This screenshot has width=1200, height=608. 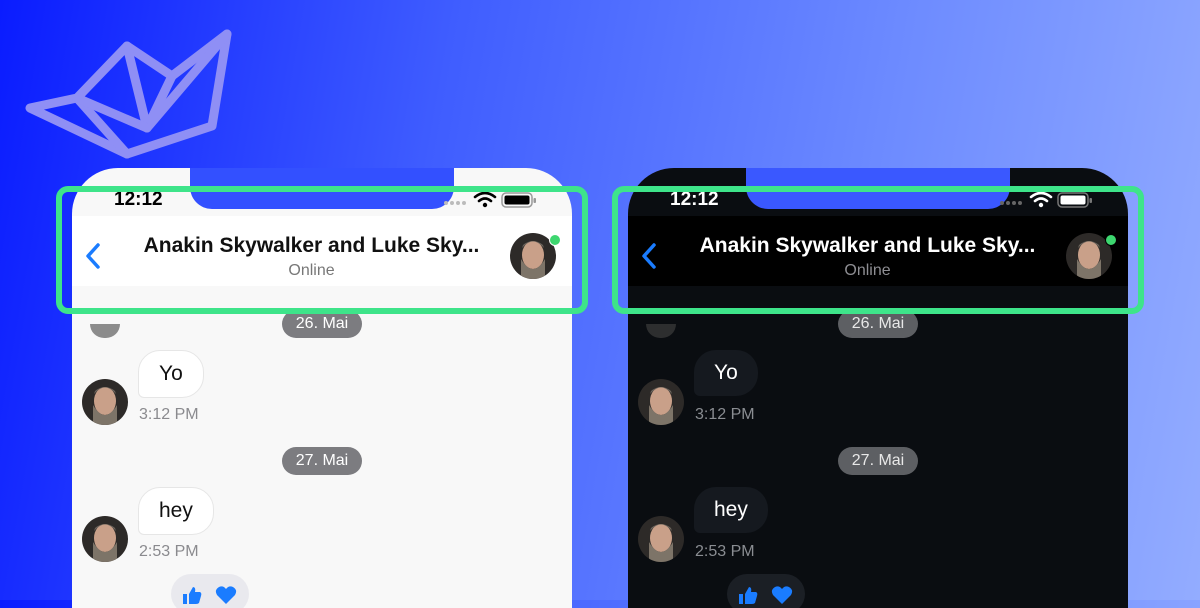 What do you see at coordinates (128, 94) in the screenshot?
I see `paper-boat-logo-icon` at bounding box center [128, 94].